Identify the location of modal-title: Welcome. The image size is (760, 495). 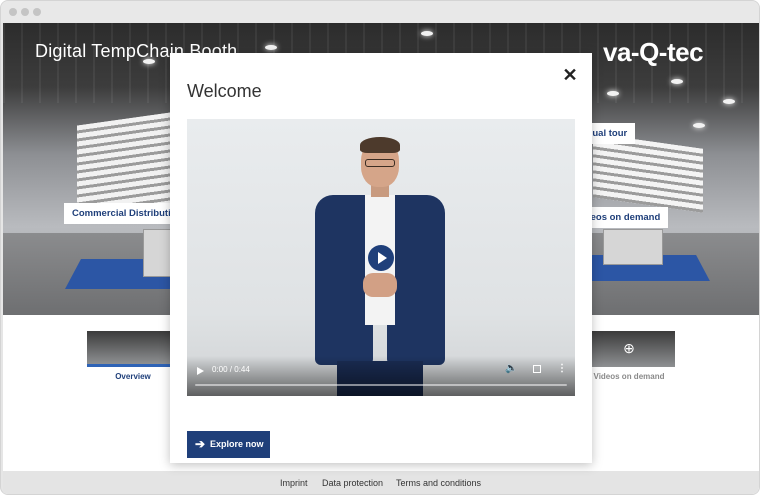
(224, 91).